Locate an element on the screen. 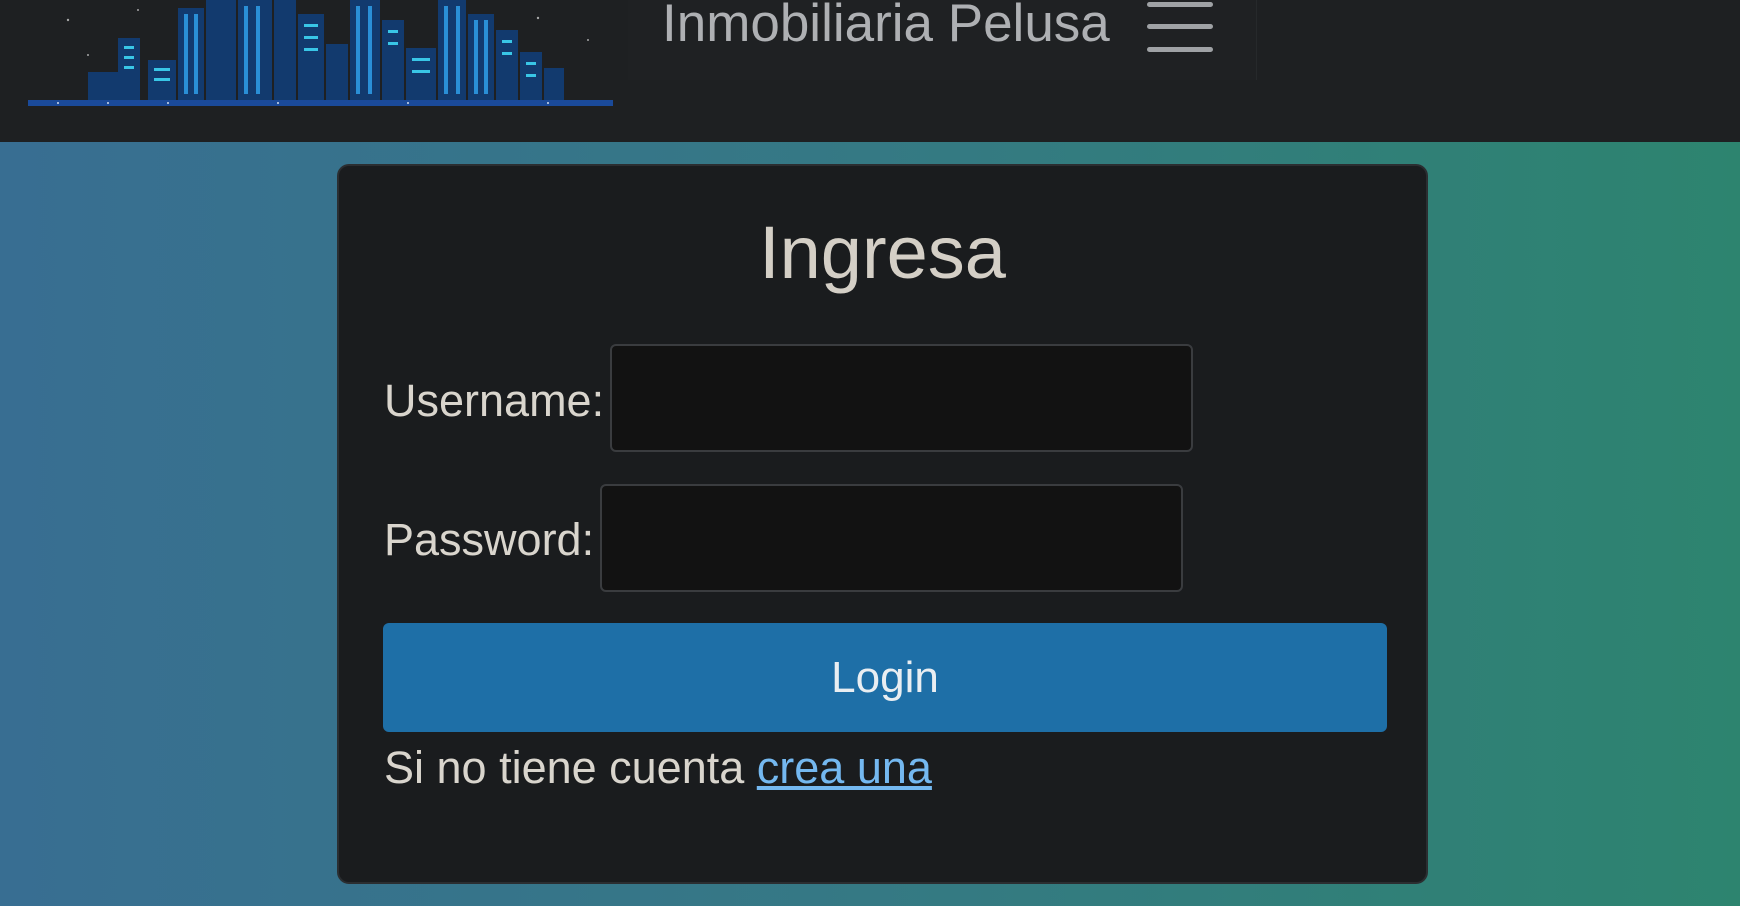 This screenshot has height=906, width=1740. username-input is located at coordinates (901, 398).